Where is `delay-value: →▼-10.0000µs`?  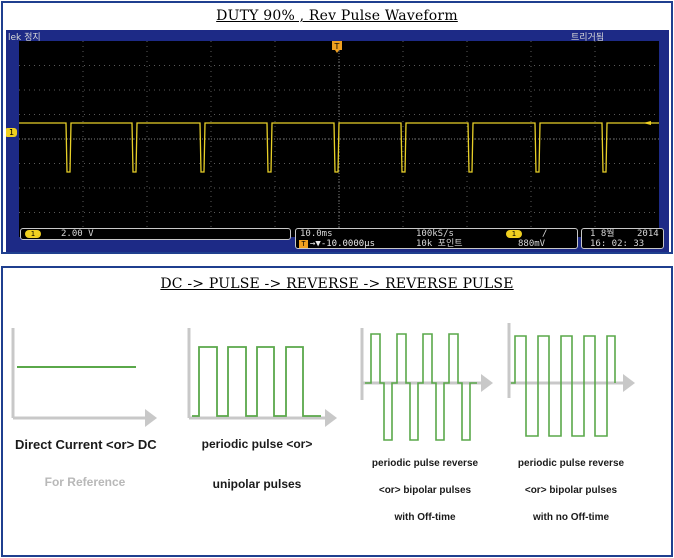 delay-value: →▼-10.0000µs is located at coordinates (343, 244).